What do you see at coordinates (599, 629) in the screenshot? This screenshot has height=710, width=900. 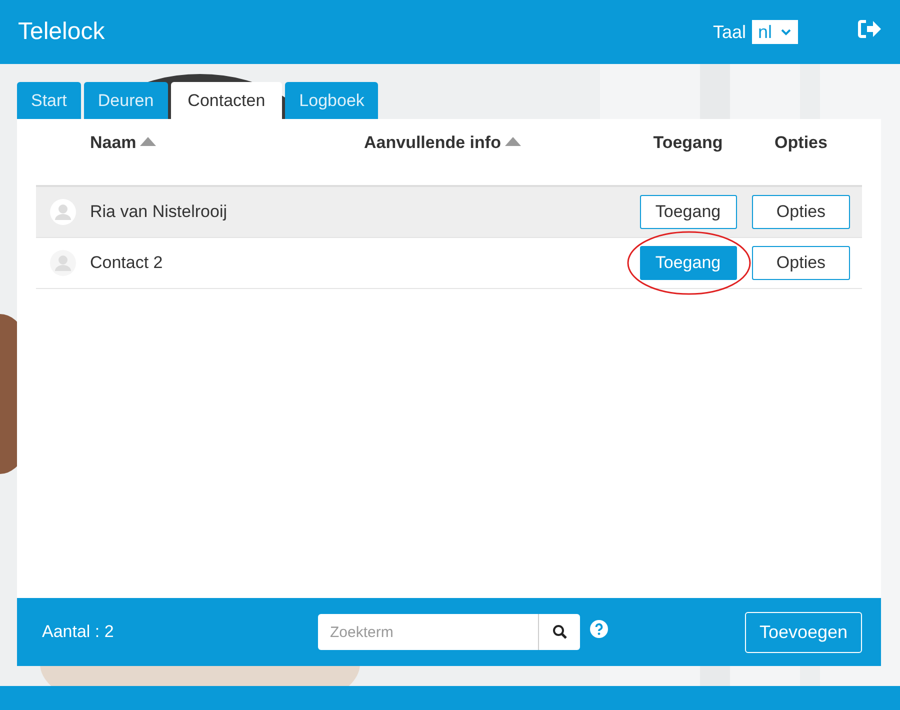 I see `help-icon` at bounding box center [599, 629].